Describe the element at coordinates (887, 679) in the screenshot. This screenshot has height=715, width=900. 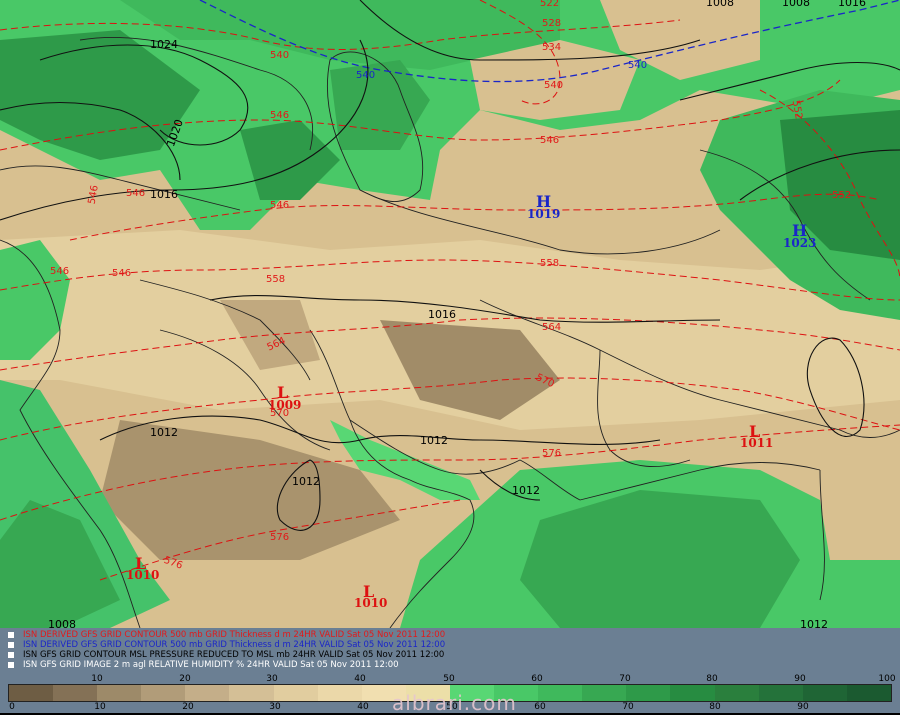
I see `colorbar-tick: 100` at that location.